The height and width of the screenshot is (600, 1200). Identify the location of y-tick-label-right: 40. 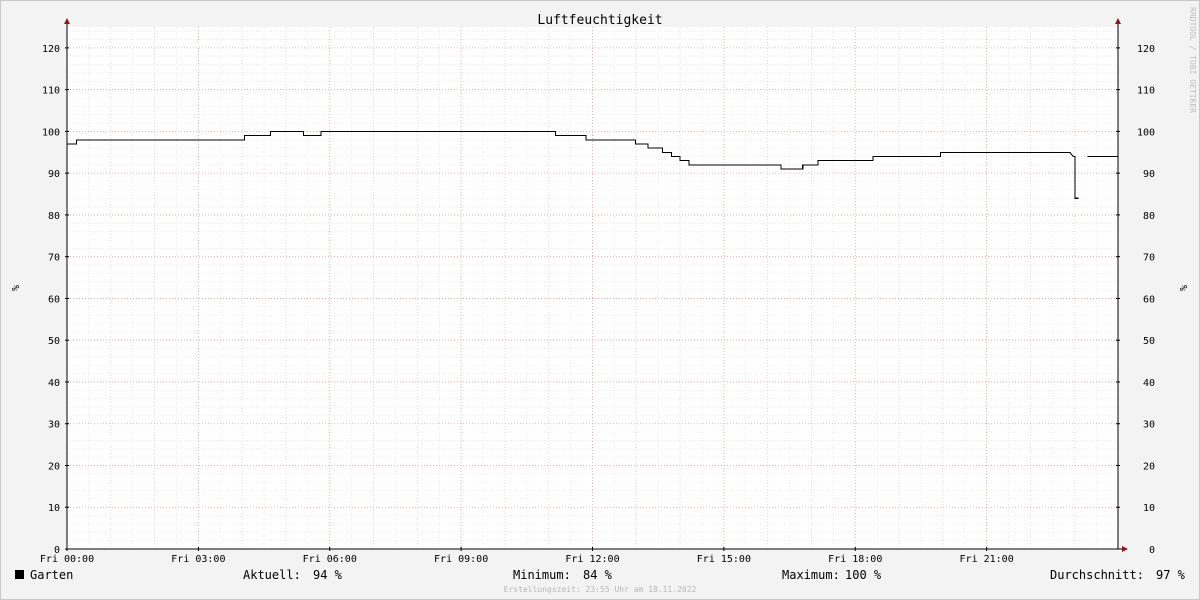
(1149, 383).